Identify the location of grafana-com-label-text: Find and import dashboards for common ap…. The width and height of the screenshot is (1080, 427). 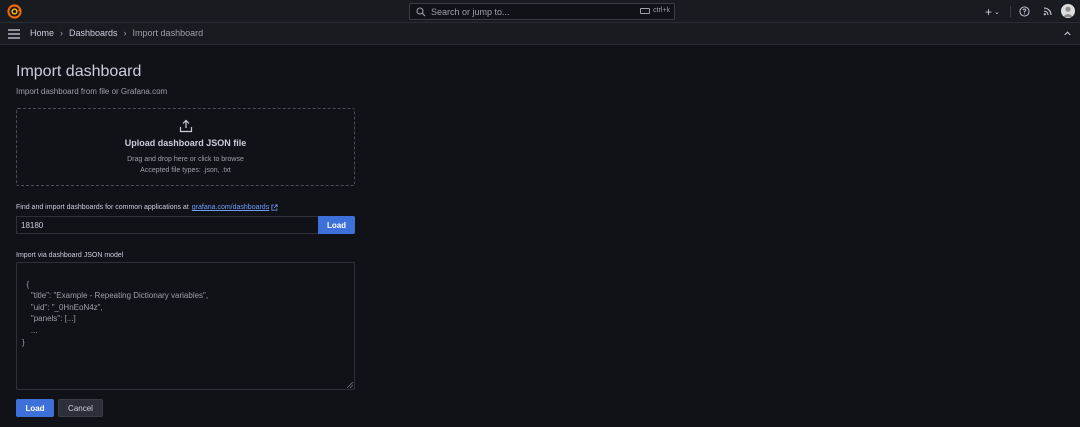
(102, 207).